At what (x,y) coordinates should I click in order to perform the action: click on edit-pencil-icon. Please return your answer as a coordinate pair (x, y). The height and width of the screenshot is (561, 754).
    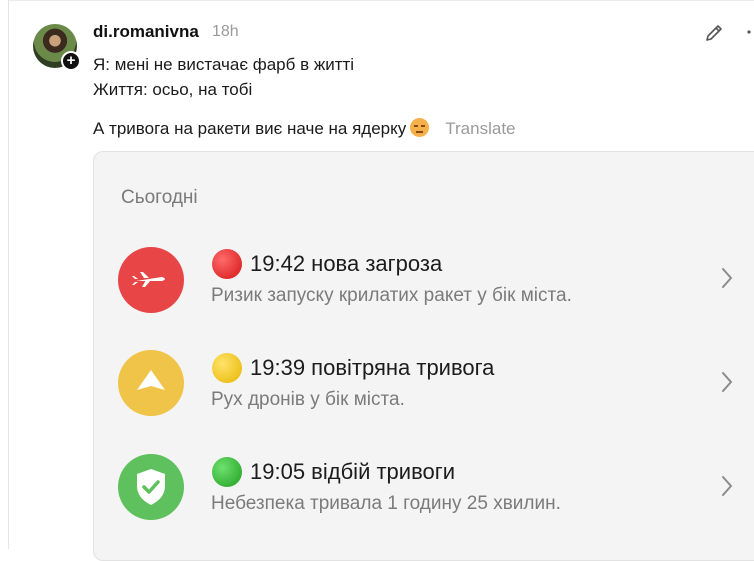
    Looking at the image, I should click on (714, 33).